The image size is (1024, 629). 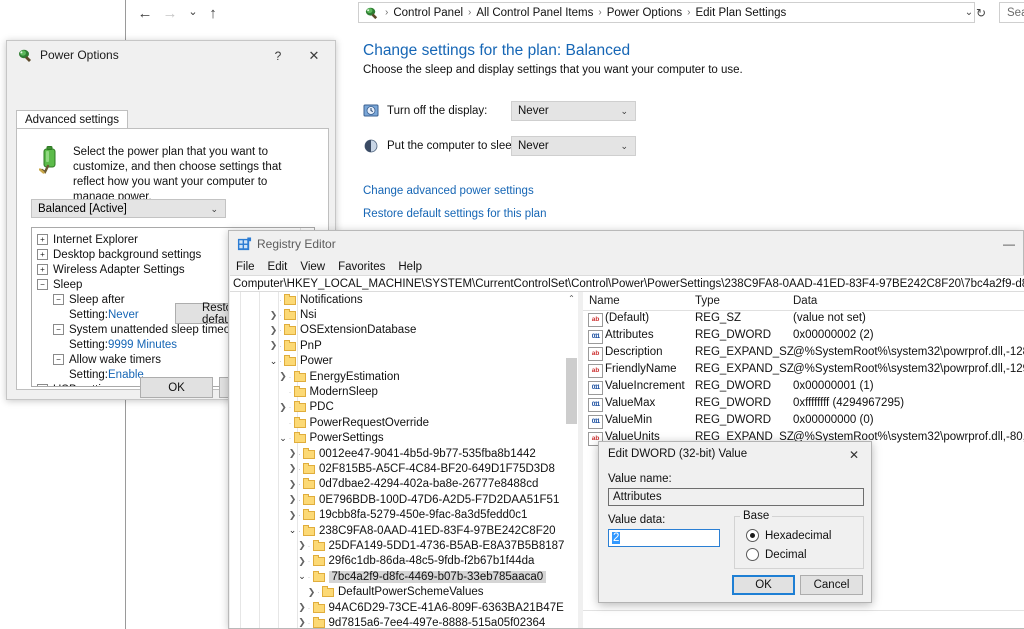 What do you see at coordinates (126, 375) in the screenshot?
I see `power-setting-value: Enable` at bounding box center [126, 375].